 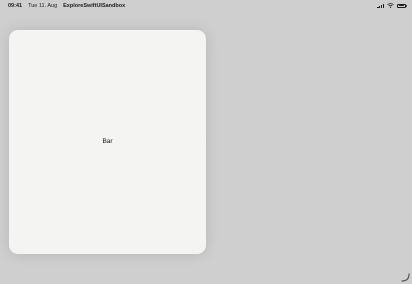 I want to click on cellular-signal-icon, so click(x=380, y=5).